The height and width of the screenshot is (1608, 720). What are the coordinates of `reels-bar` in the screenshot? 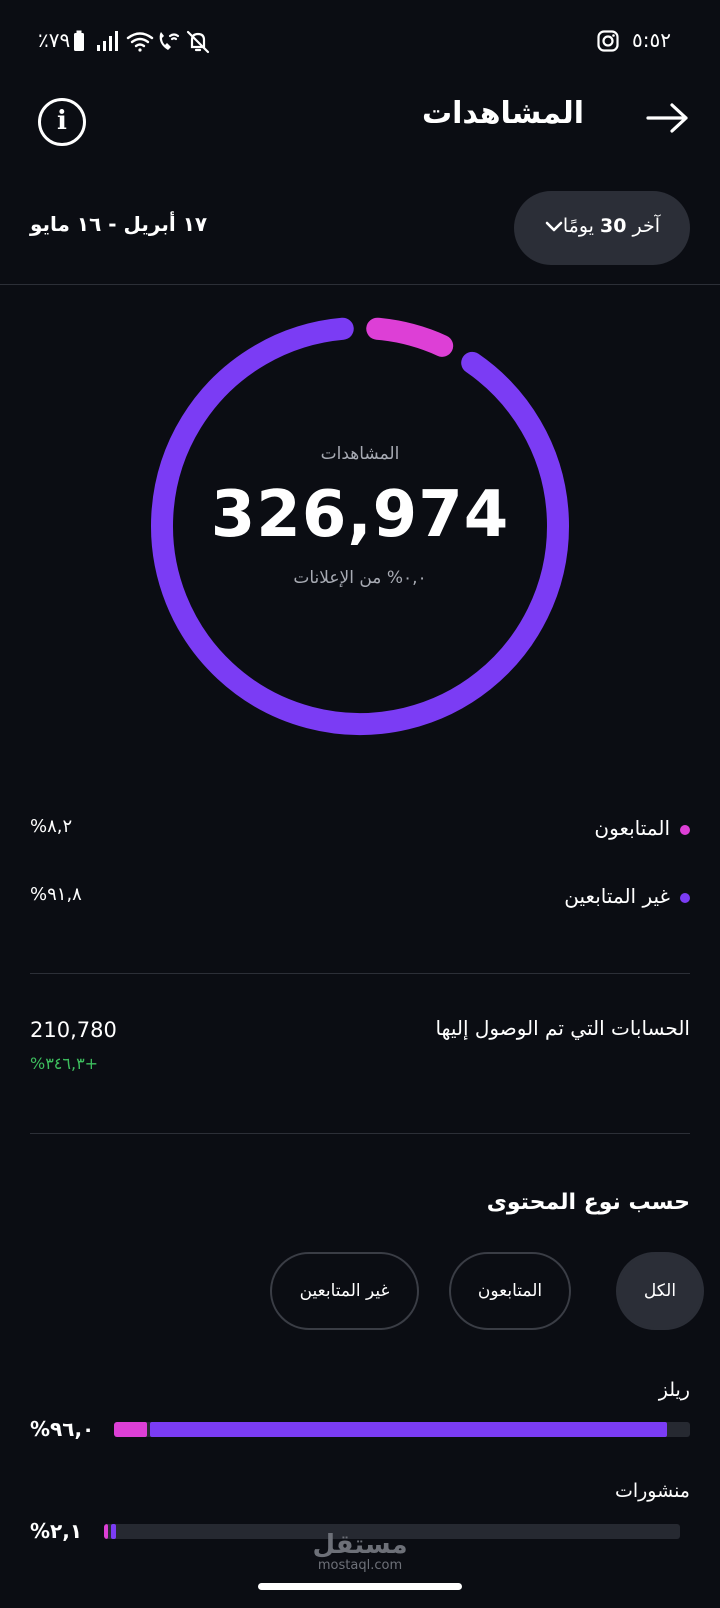 It's located at (402, 1429).